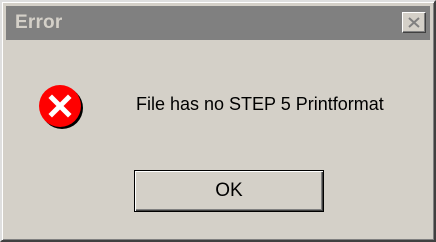 This screenshot has height=242, width=436. Describe the element at coordinates (61, 107) in the screenshot. I see `error-icon` at that location.